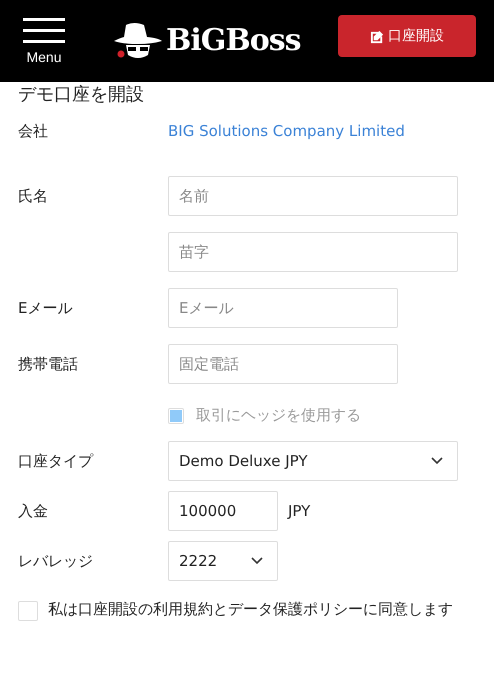 The height and width of the screenshot is (685, 494). I want to click on agreement-text: 私は口座開設の利用規約とデータ保護ポリシーに同意します, so click(250, 609).